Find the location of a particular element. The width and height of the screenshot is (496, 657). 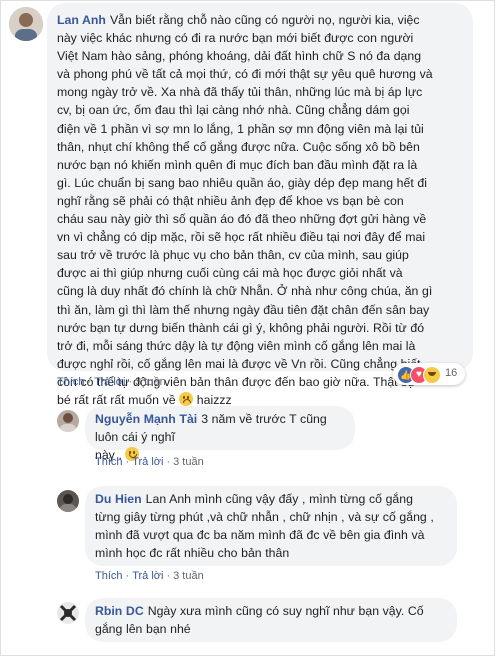

sad-emoji-icon is located at coordinates (186, 398).